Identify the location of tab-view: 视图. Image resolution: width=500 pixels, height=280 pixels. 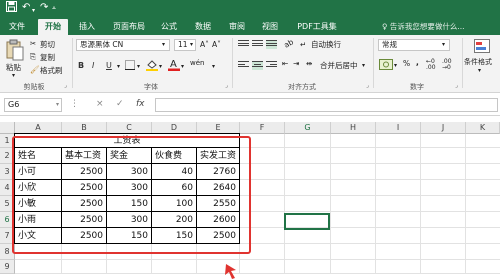
(270, 27).